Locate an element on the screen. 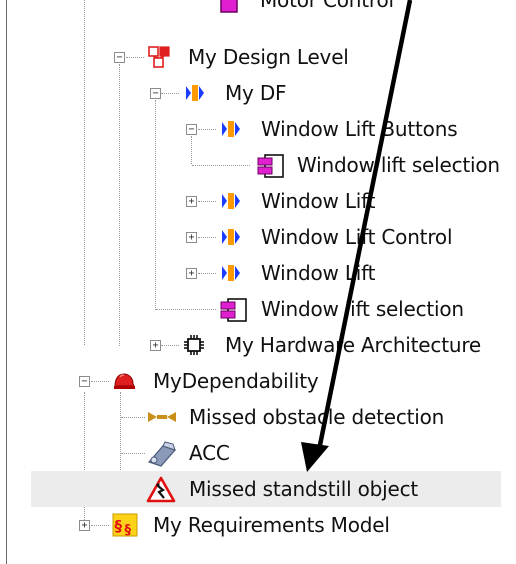 The height and width of the screenshot is (564, 516). tree-item-label: My Requirements Model is located at coordinates (271, 525).